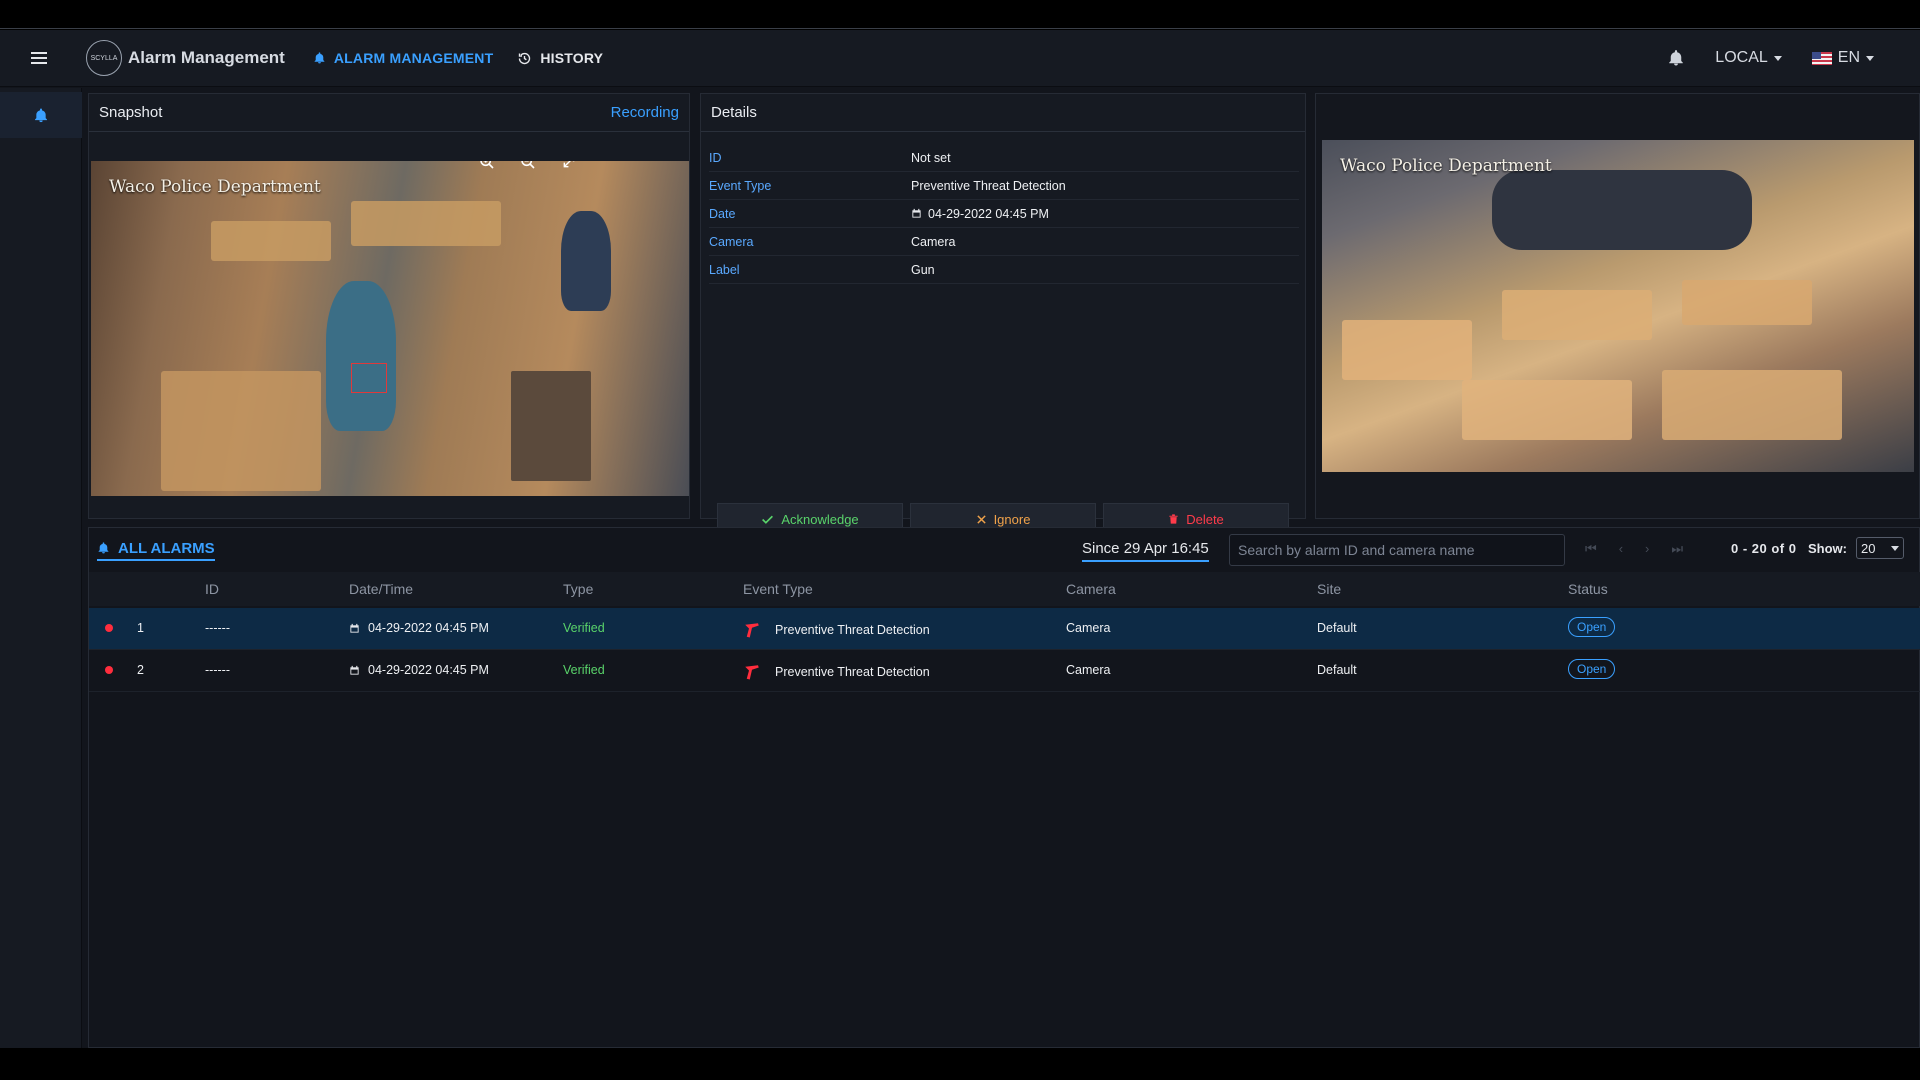 This screenshot has height=1080, width=1920. I want to click on first-page-icon: ⏮, so click(1591, 549).